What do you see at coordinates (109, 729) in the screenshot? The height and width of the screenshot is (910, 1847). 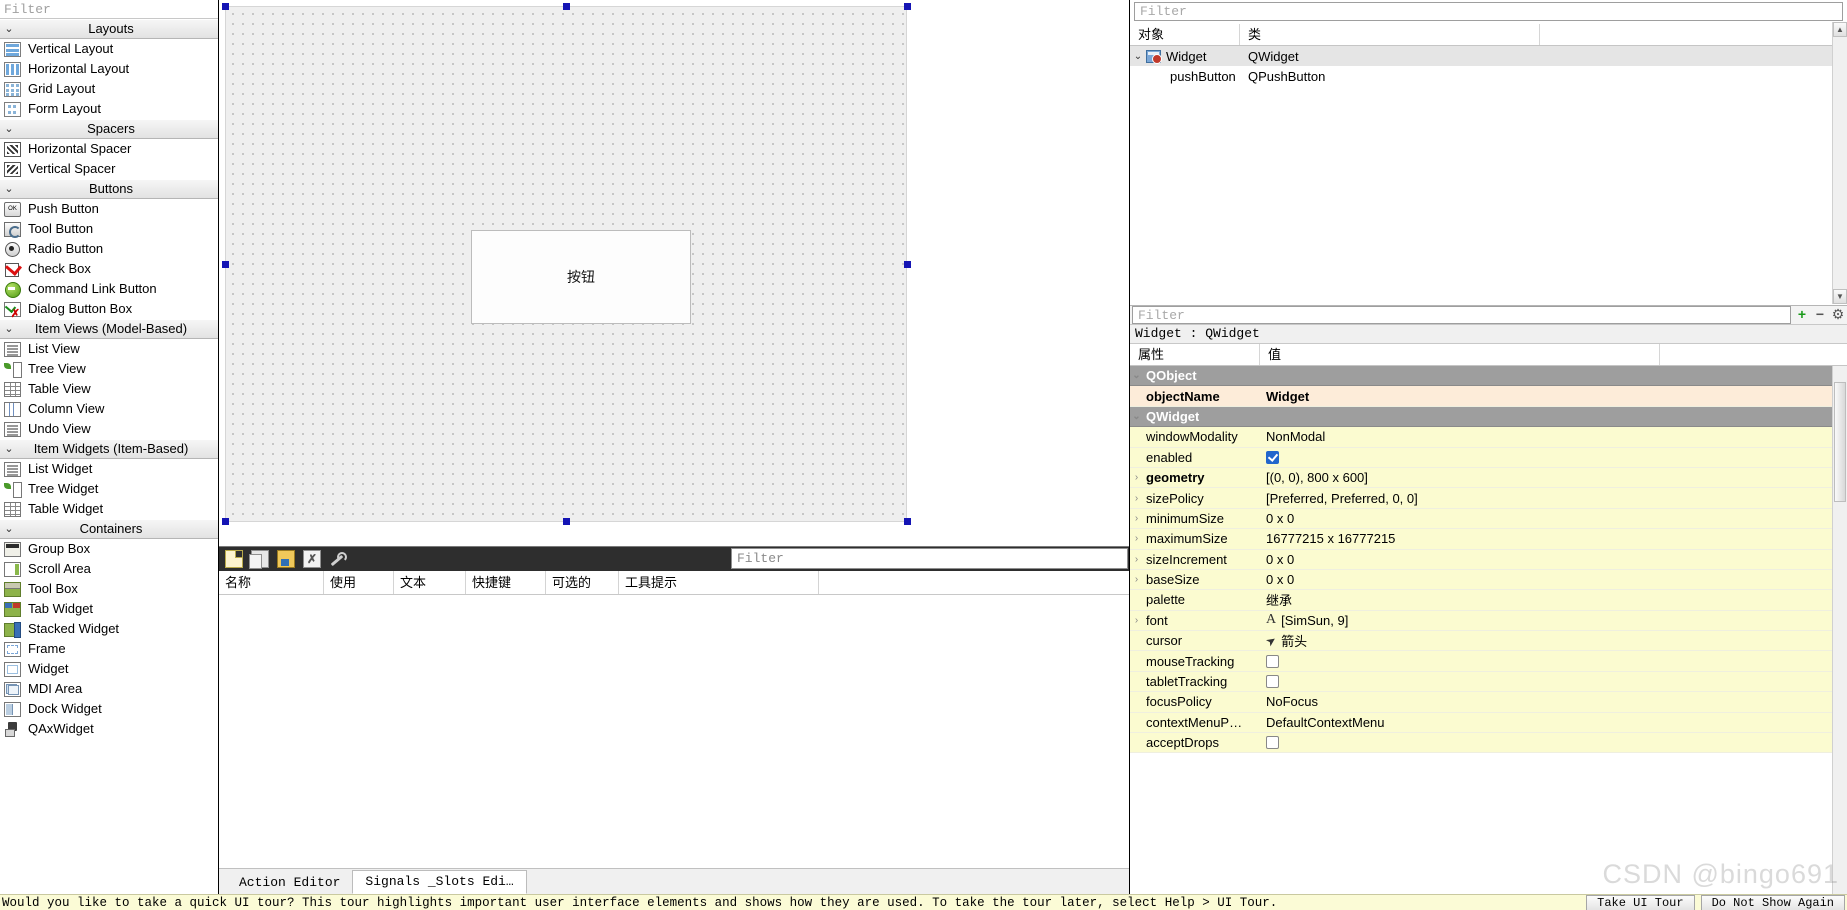 I see `widget-item-qaxwidget: QAxWidget` at bounding box center [109, 729].